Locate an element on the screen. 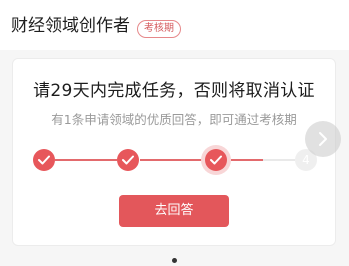 This screenshot has width=349, height=266. step-3-inner is located at coordinates (216, 160).